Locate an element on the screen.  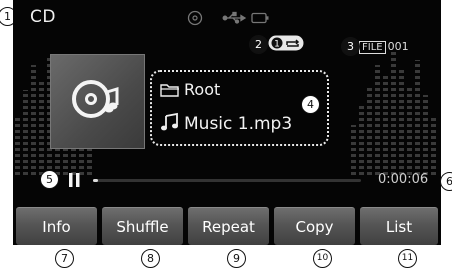
pause-icon is located at coordinates (75, 182).